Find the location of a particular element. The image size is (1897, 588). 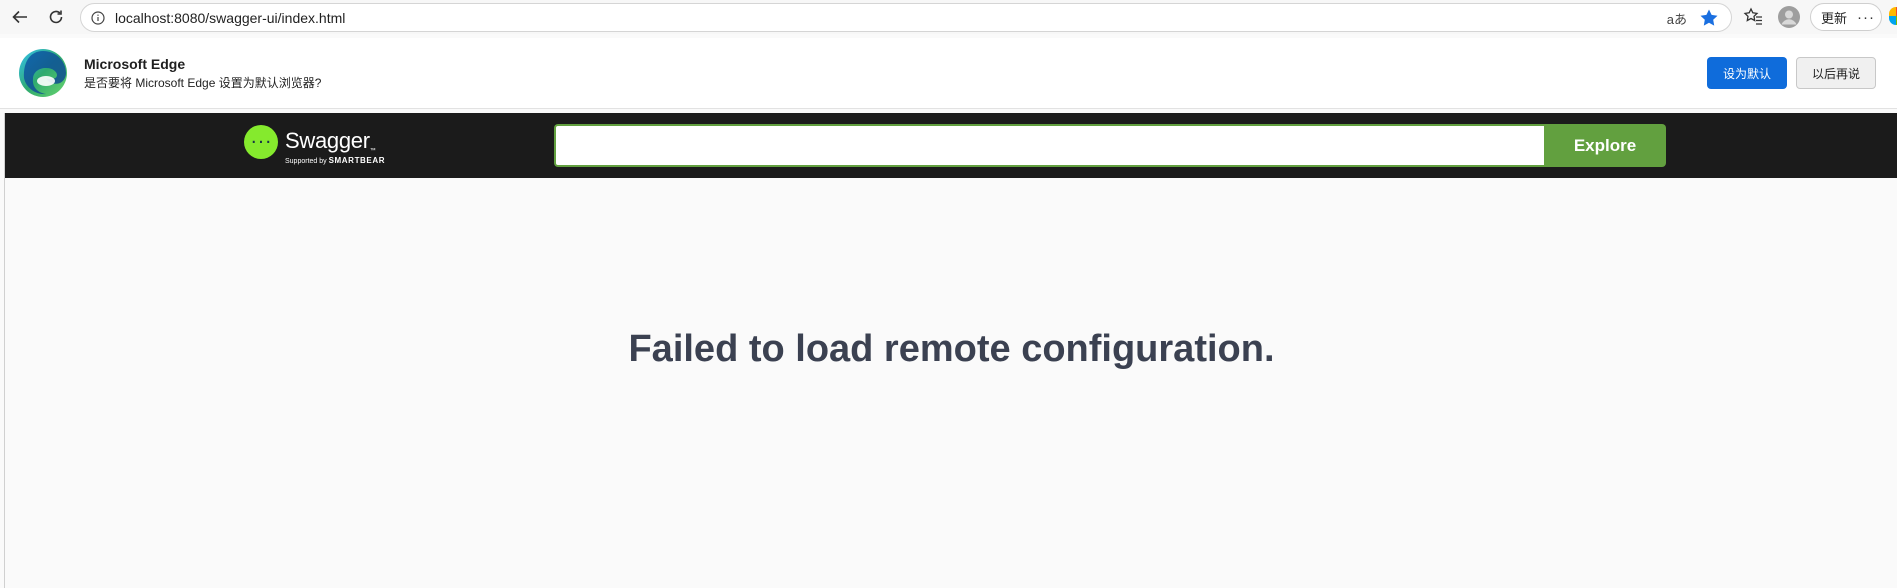

back-arrow-icon is located at coordinates (19, 17).